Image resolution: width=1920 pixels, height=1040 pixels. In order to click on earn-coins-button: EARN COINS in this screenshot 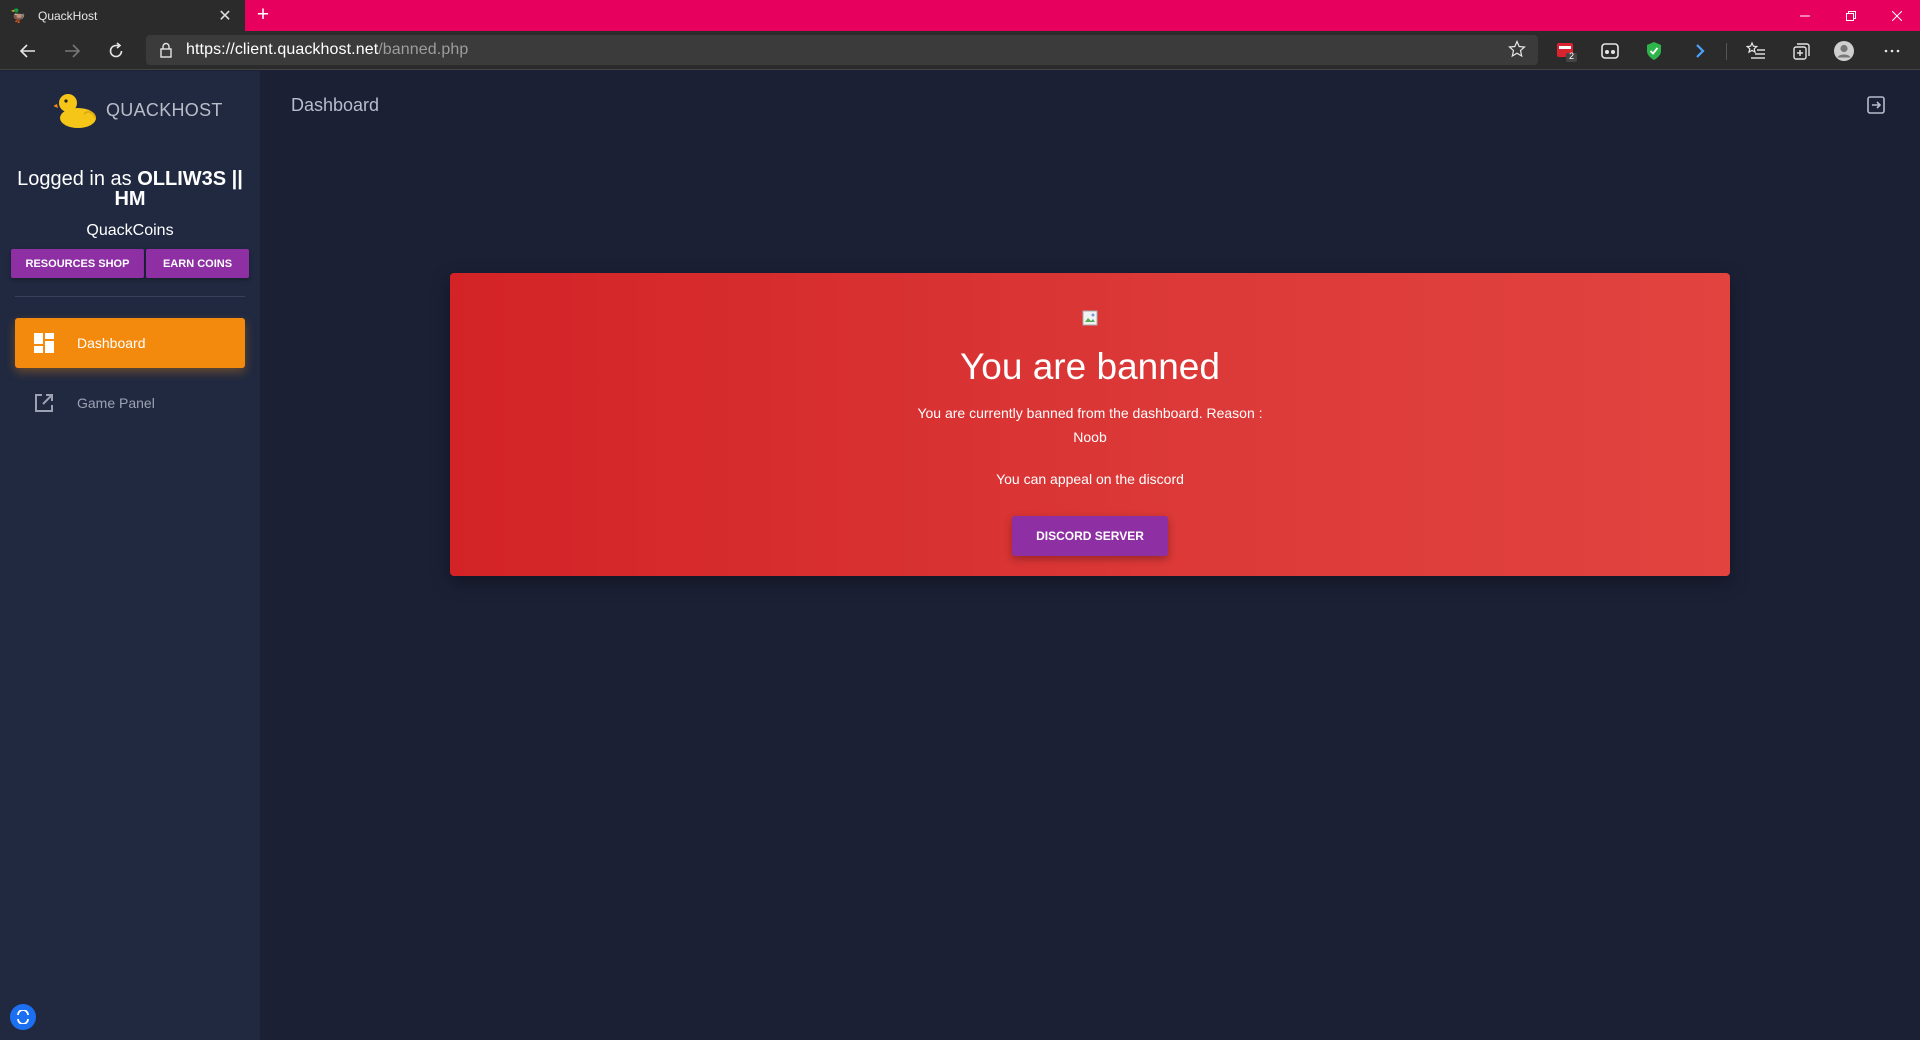, I will do `click(197, 263)`.